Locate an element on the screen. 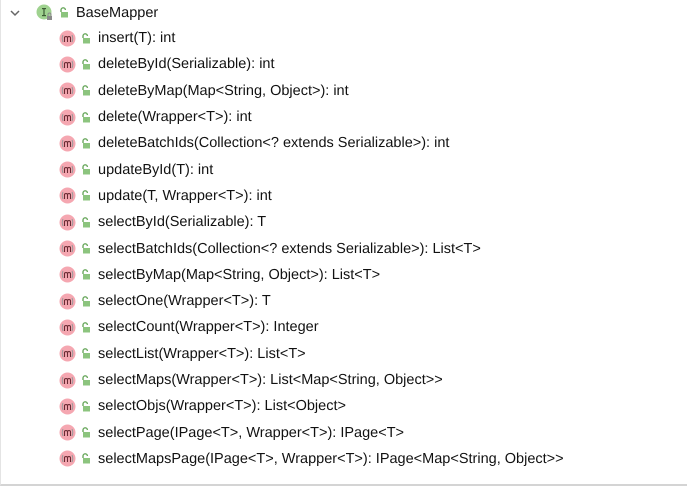 The image size is (687, 486). interface-icon is located at coordinates (45, 13).